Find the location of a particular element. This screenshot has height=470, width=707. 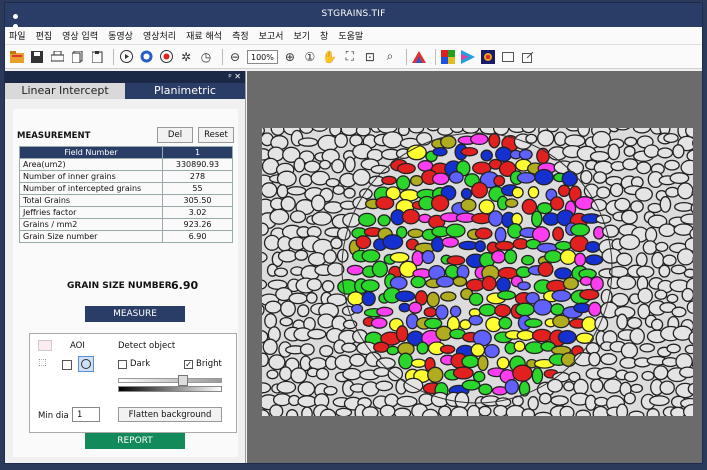

row-label: Area(um2) is located at coordinates (91, 164).